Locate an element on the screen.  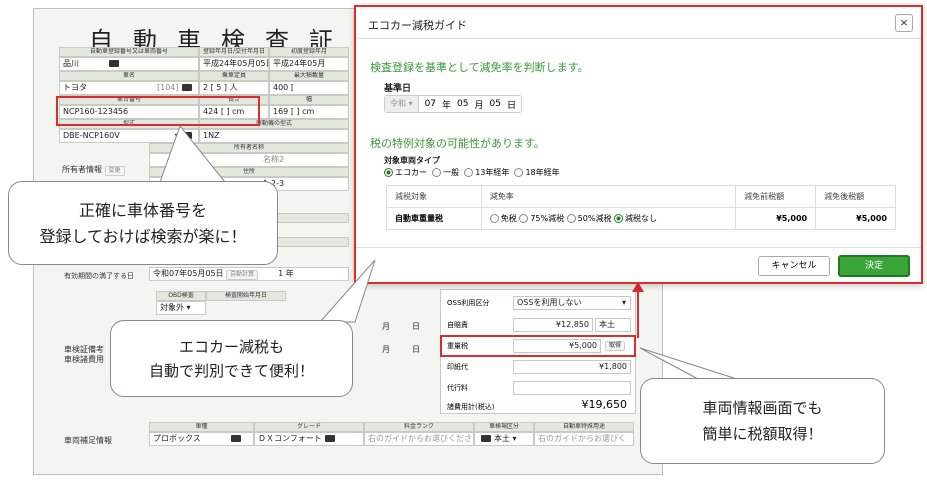
callout-chassis: 正確に車体番号を 登録しておけば検索が楽に！ is located at coordinates (143, 223).